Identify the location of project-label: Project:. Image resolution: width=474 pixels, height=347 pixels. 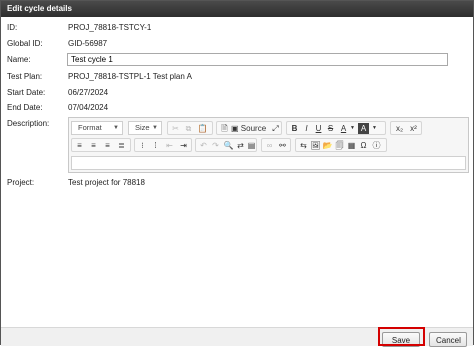
(21, 182).